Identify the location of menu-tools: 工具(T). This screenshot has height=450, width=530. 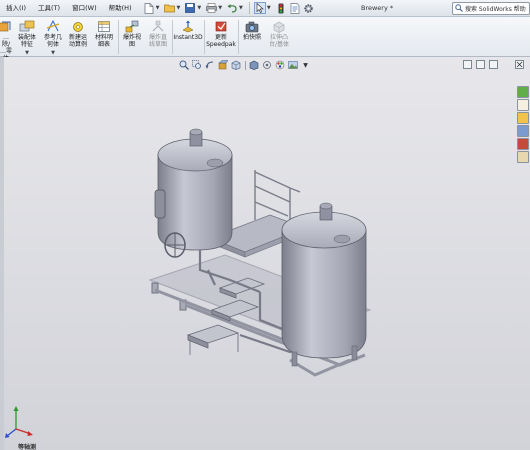
(49, 8).